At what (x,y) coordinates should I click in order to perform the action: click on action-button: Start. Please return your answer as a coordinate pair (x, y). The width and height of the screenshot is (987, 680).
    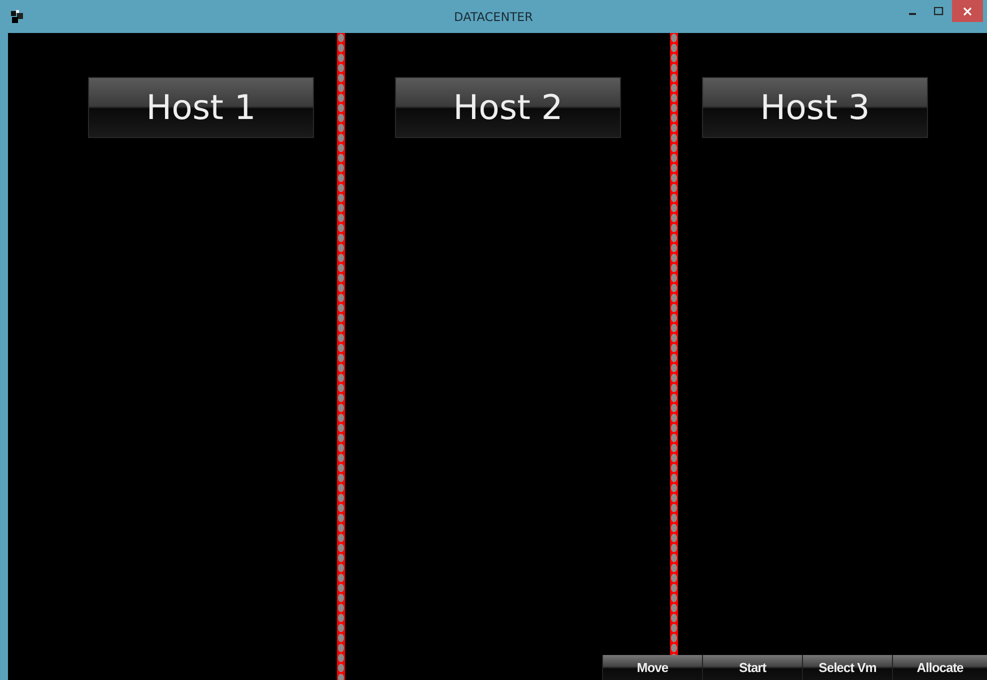
    Looking at the image, I should click on (752, 667).